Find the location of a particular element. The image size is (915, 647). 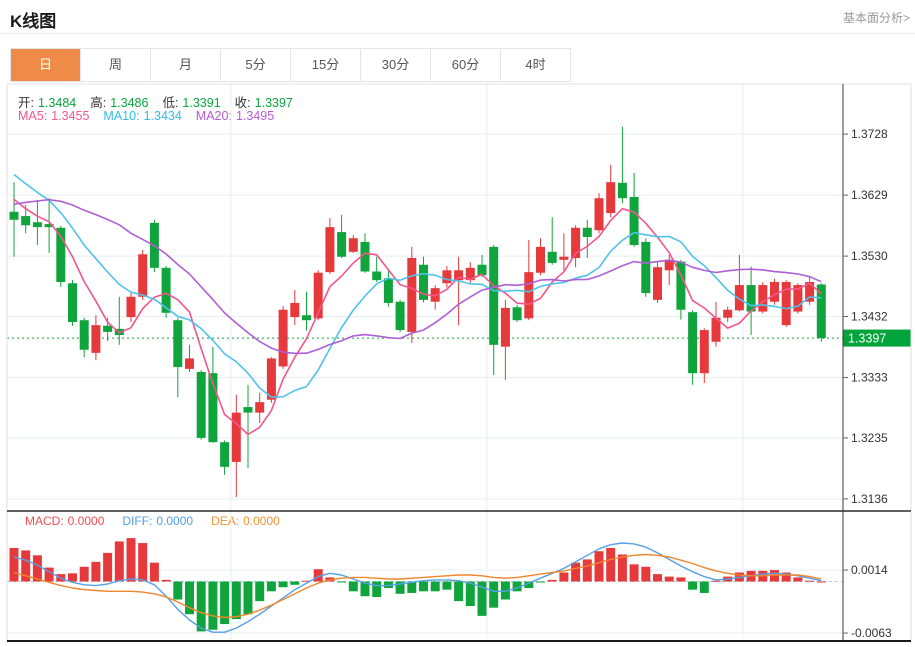

macd-axis-tick-label: -0.0063 is located at coordinates (871, 633).